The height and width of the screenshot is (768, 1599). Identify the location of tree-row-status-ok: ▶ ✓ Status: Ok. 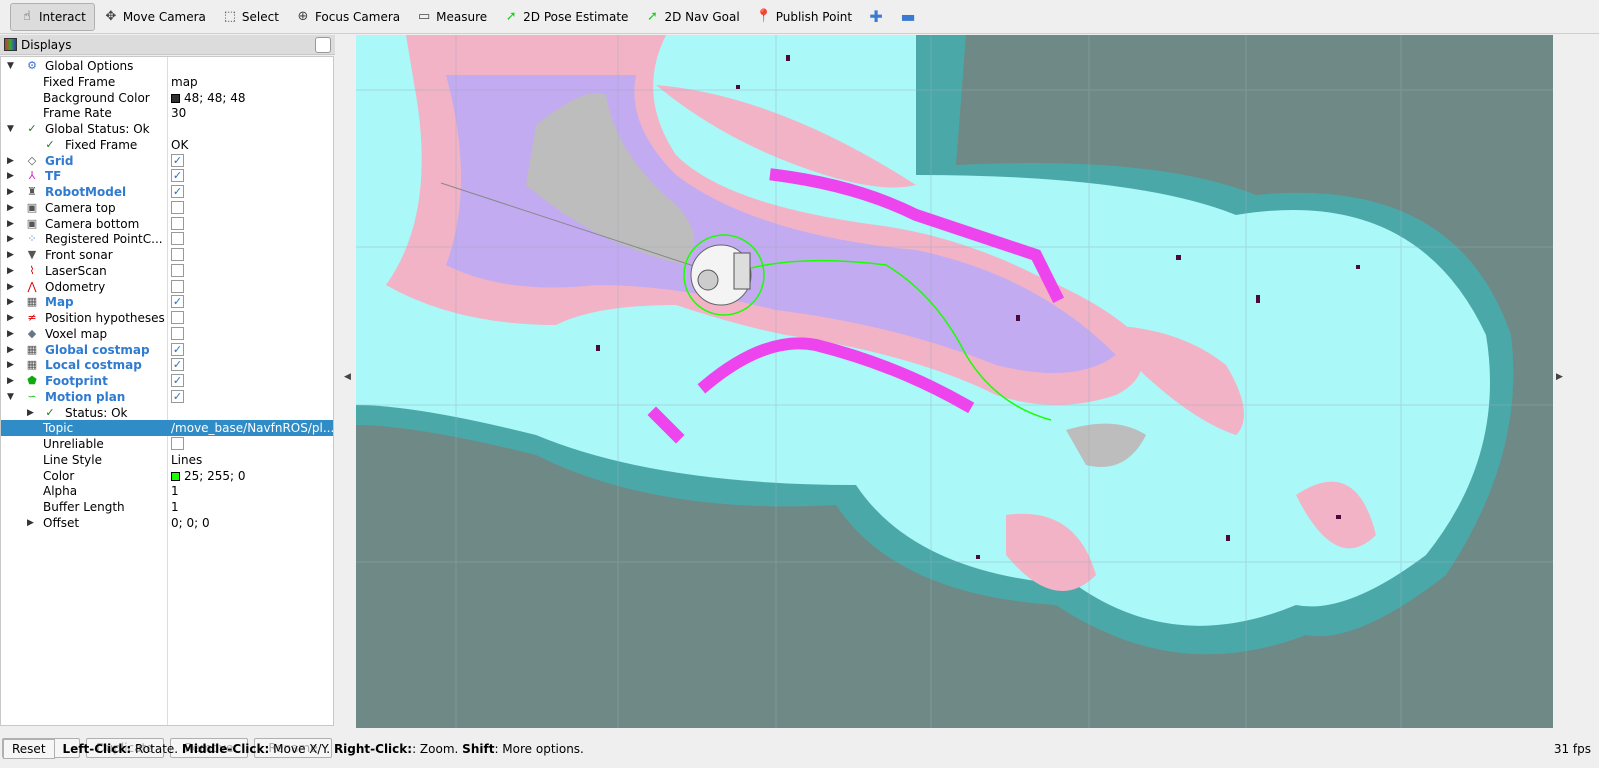
(167, 413).